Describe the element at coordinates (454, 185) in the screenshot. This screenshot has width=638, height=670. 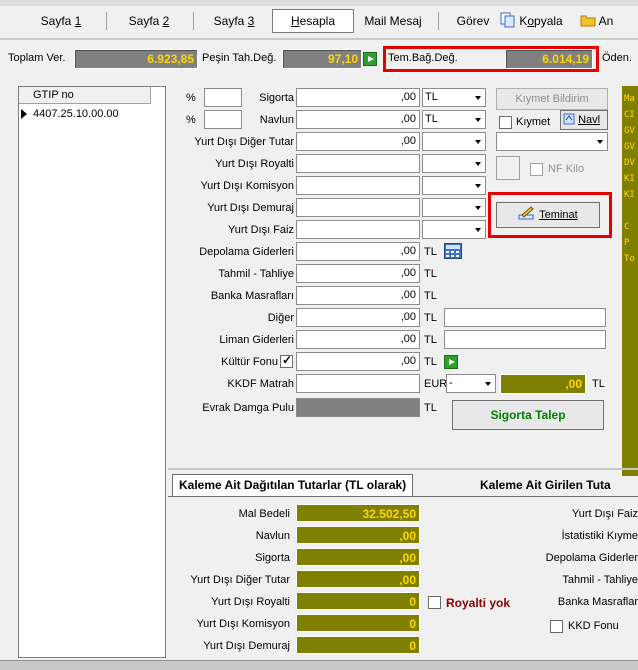
I see `ydk-currency-select` at that location.